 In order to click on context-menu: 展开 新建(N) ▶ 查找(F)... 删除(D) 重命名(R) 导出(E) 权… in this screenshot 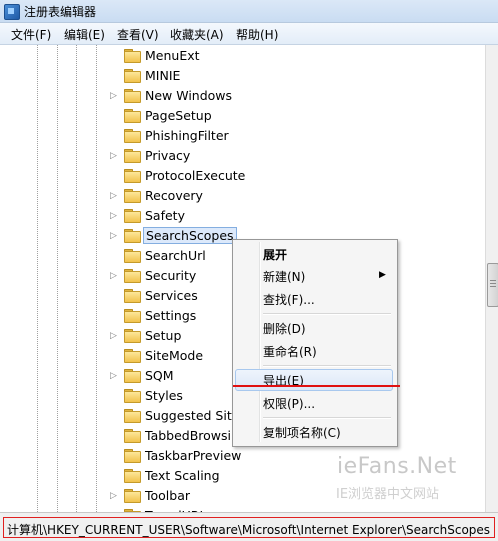, I will do `click(315, 343)`.